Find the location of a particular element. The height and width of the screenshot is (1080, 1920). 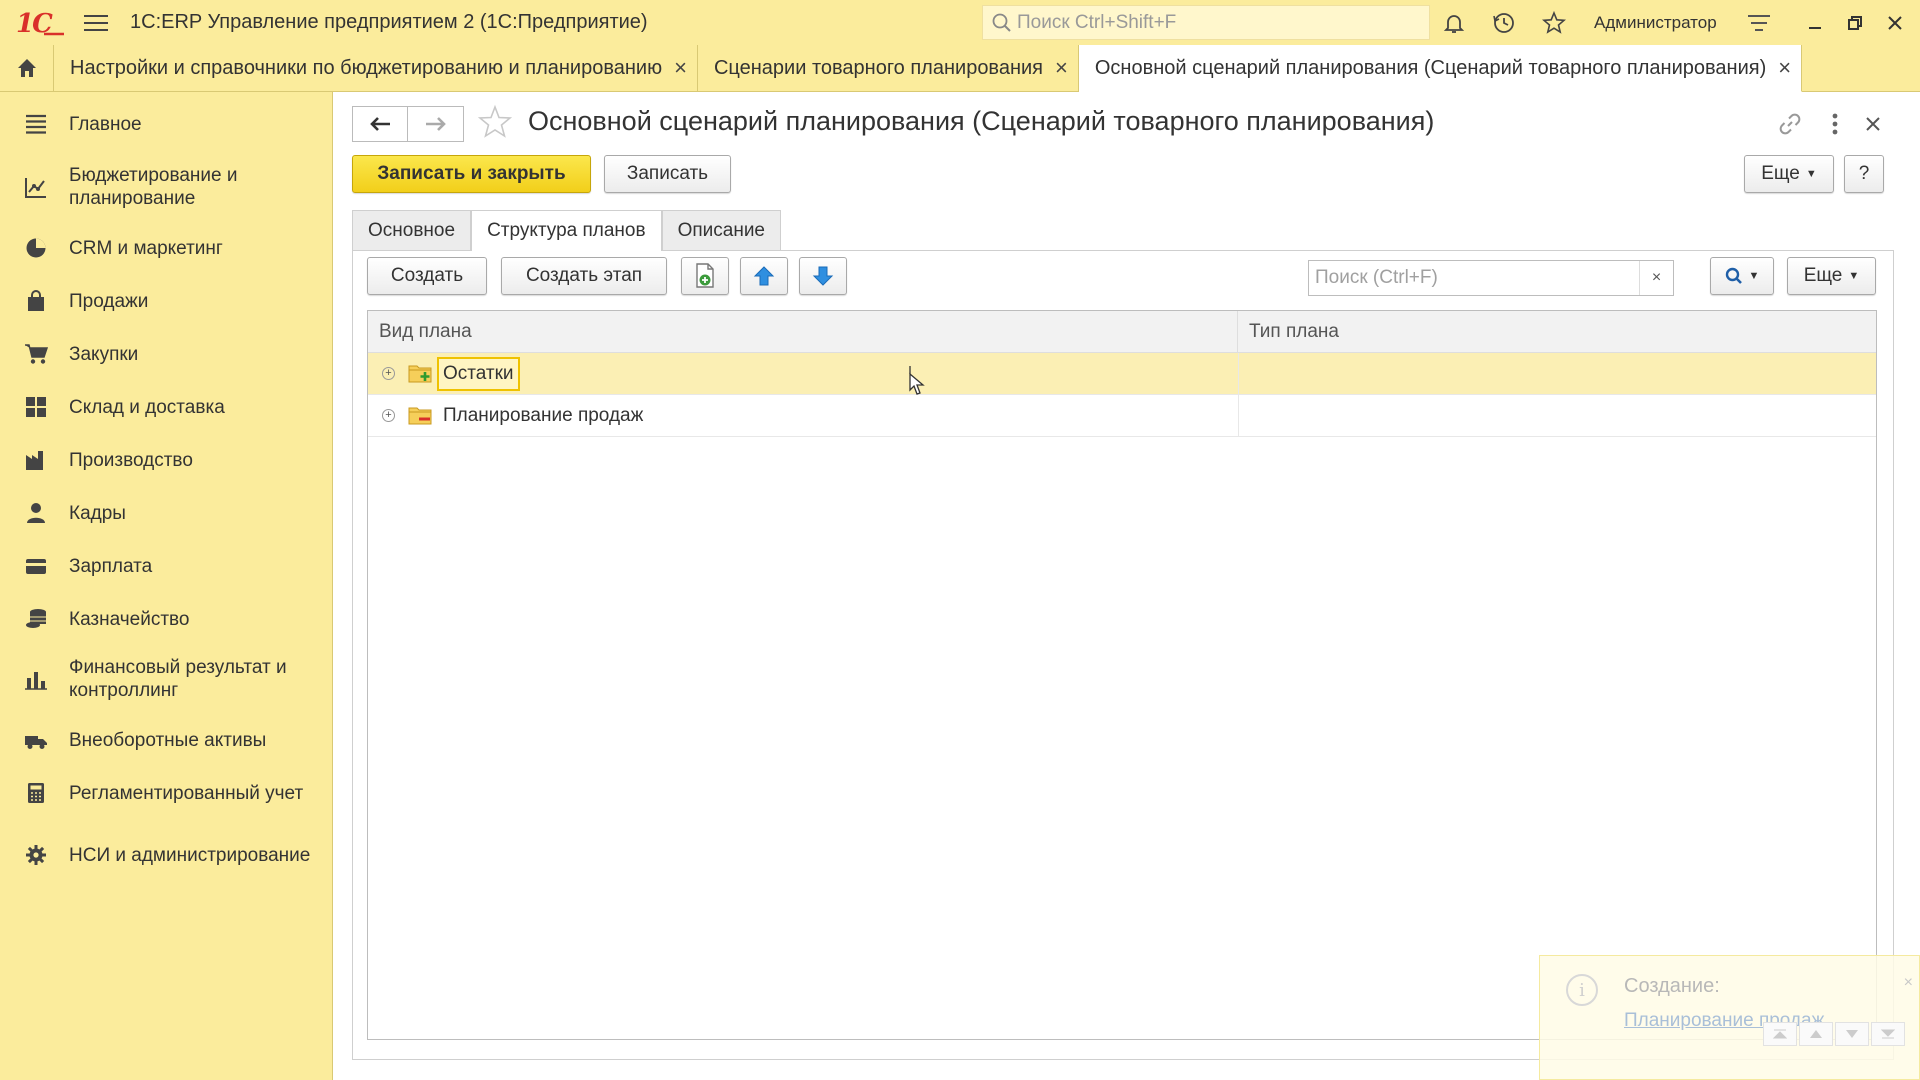

table-row: + Планирование продаж is located at coordinates (1122, 416).